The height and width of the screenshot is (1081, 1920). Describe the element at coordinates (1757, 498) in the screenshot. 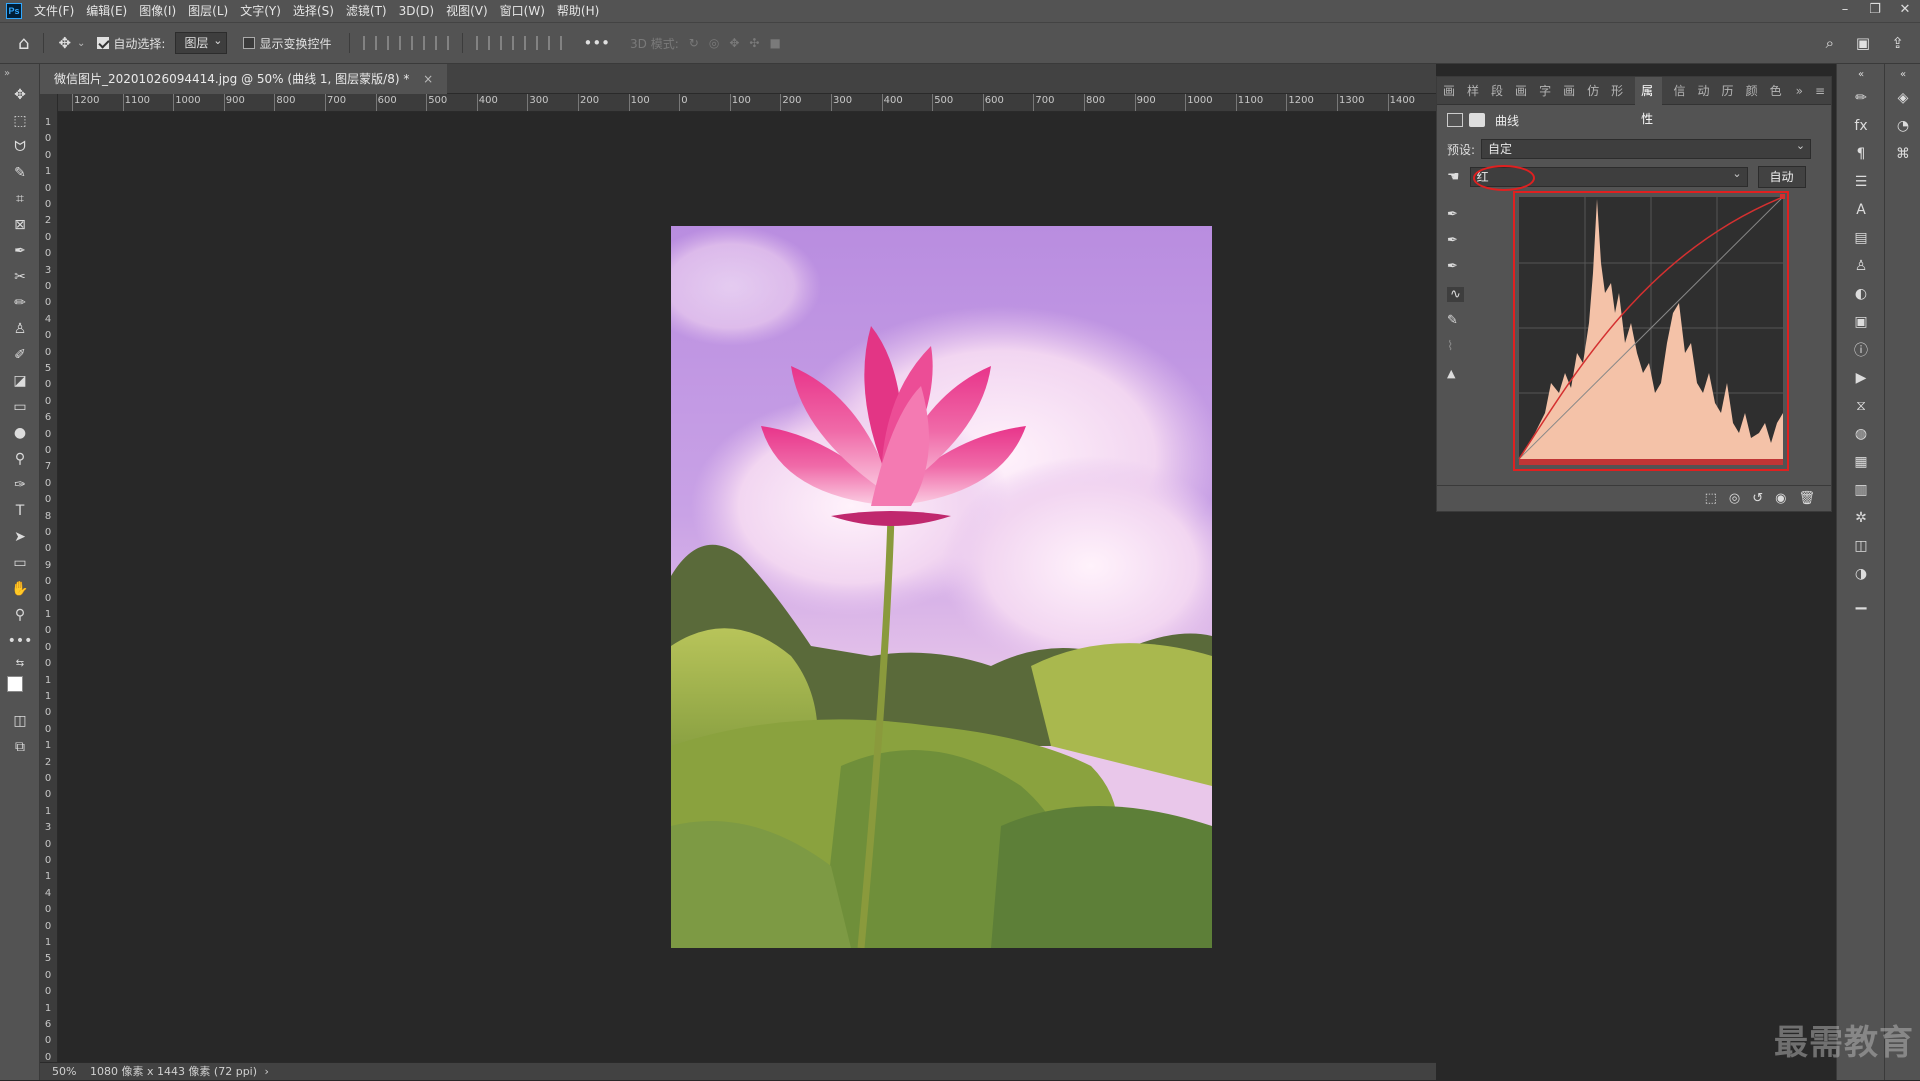

I see `reset-icon: ↺` at that location.